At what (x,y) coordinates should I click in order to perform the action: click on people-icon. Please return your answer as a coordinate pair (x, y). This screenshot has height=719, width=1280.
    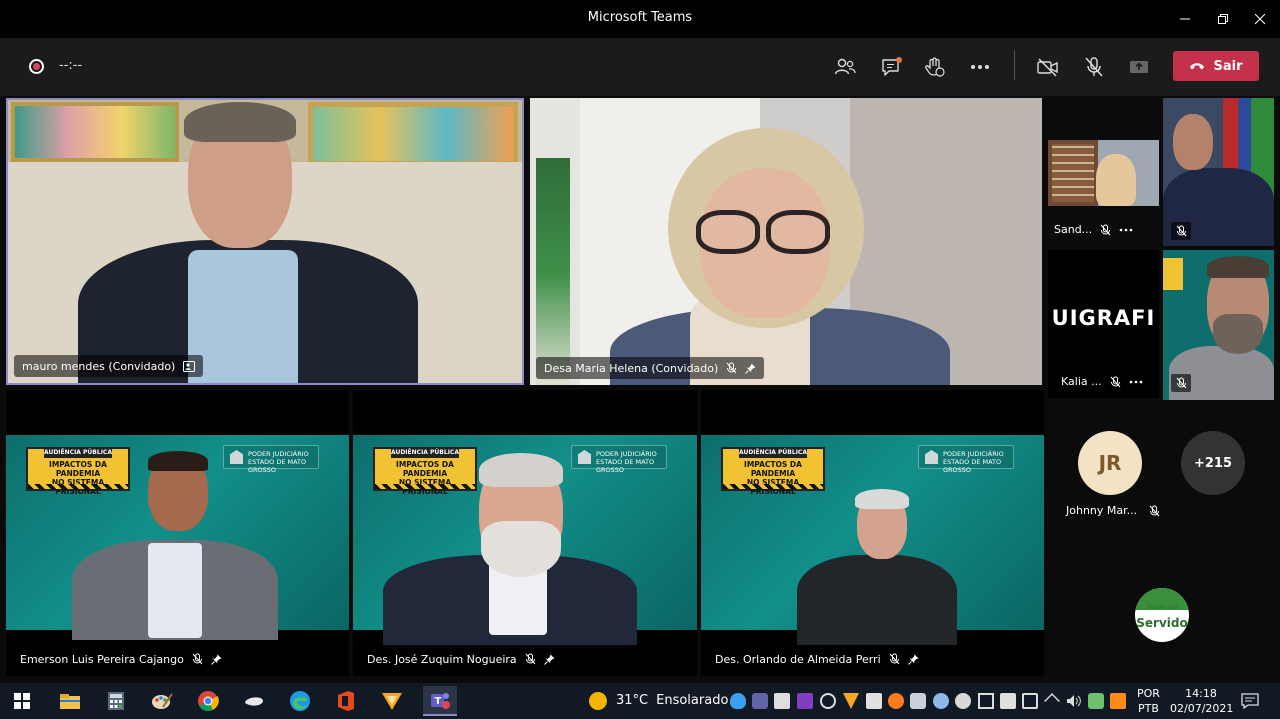
    Looking at the image, I should click on (845, 66).